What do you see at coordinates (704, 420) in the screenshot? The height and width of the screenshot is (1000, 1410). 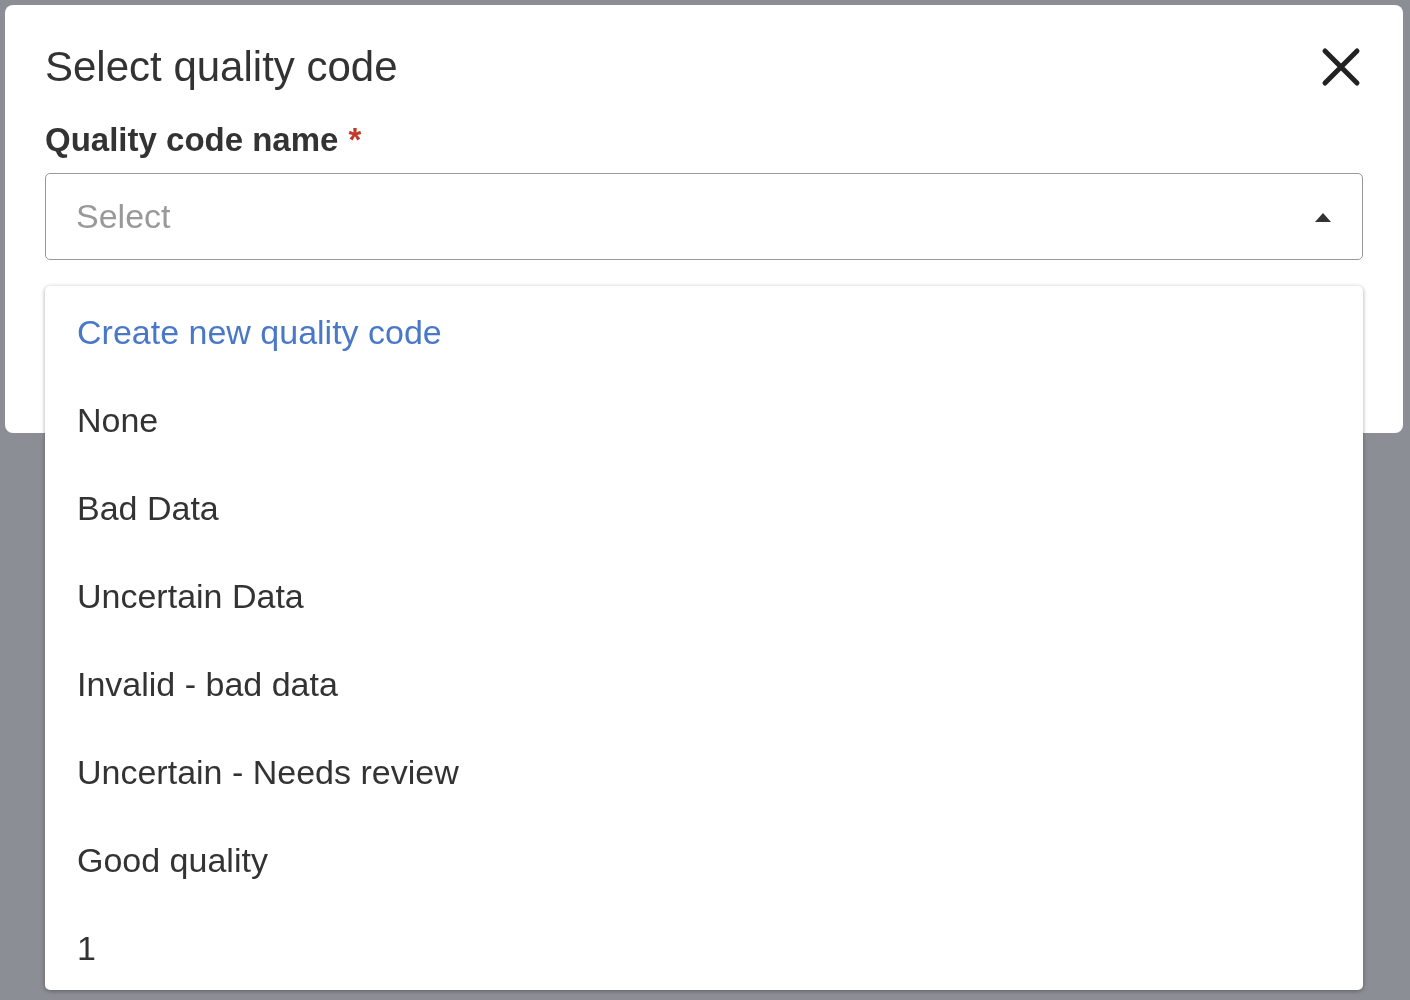 I see `dropdown-option: None` at bounding box center [704, 420].